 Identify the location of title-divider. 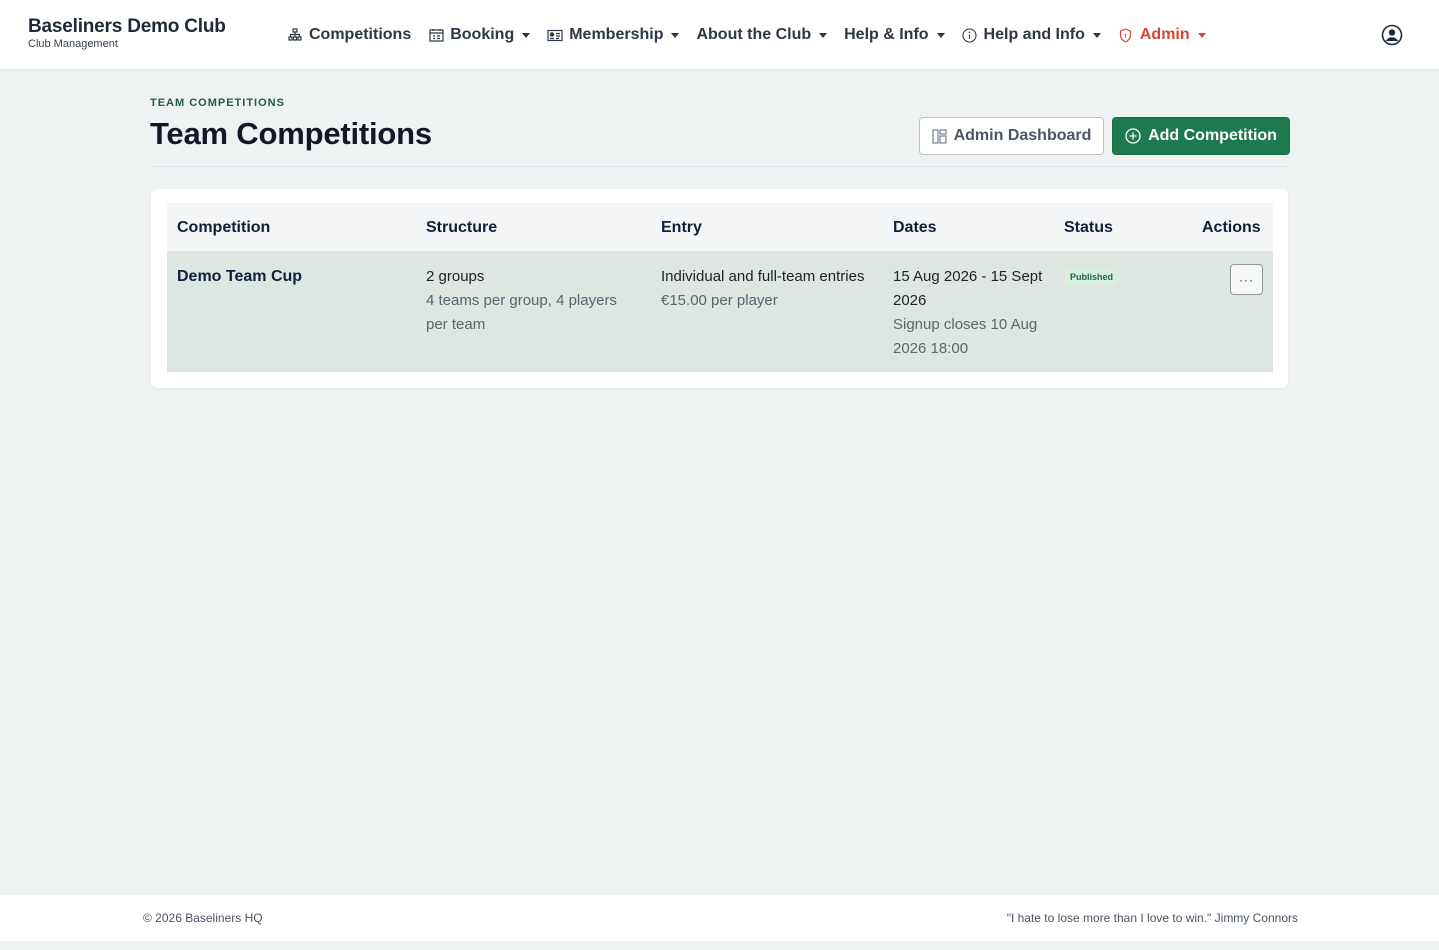
(719, 166).